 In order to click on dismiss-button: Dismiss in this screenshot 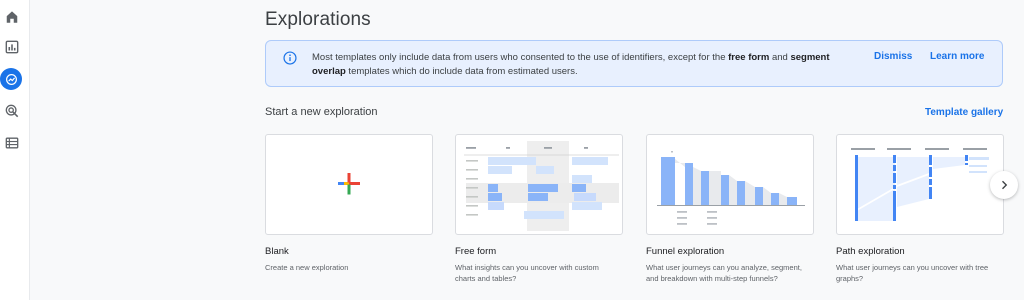, I will do `click(893, 56)`.